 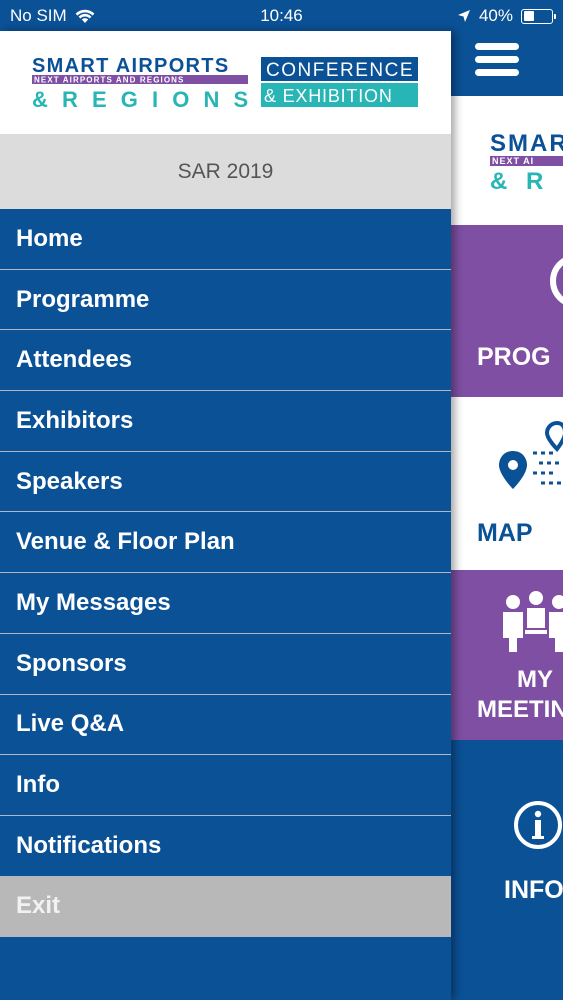 I want to click on home-header, so click(x=507, y=63).